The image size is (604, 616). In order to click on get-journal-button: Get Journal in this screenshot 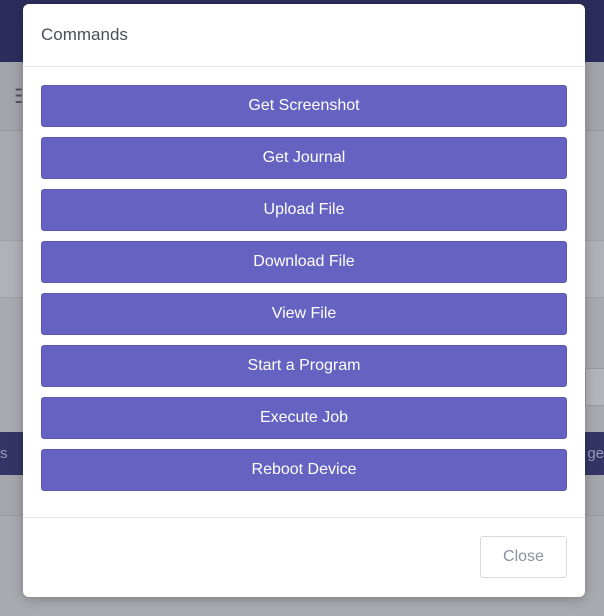, I will do `click(304, 158)`.